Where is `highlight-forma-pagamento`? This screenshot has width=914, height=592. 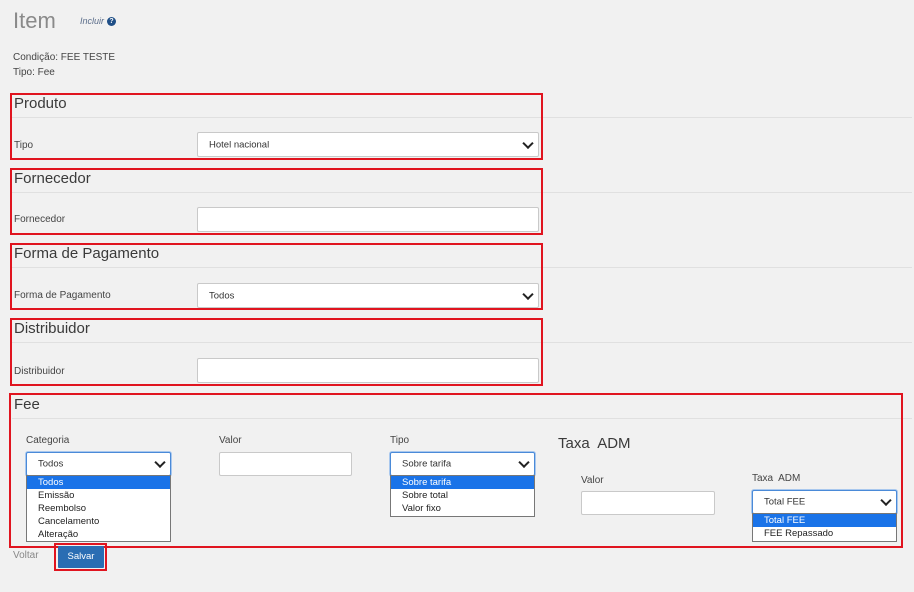
highlight-forma-pagamento is located at coordinates (276, 276).